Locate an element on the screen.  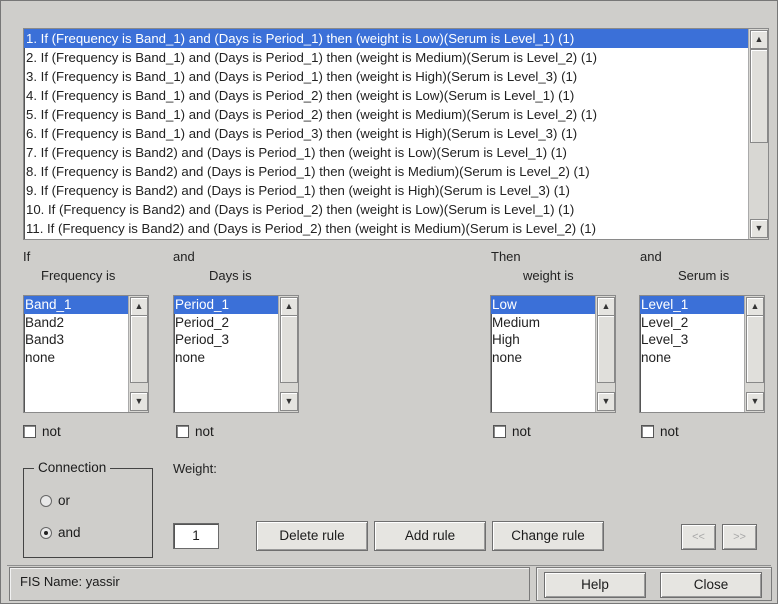
if-label: If is located at coordinates (27, 256).